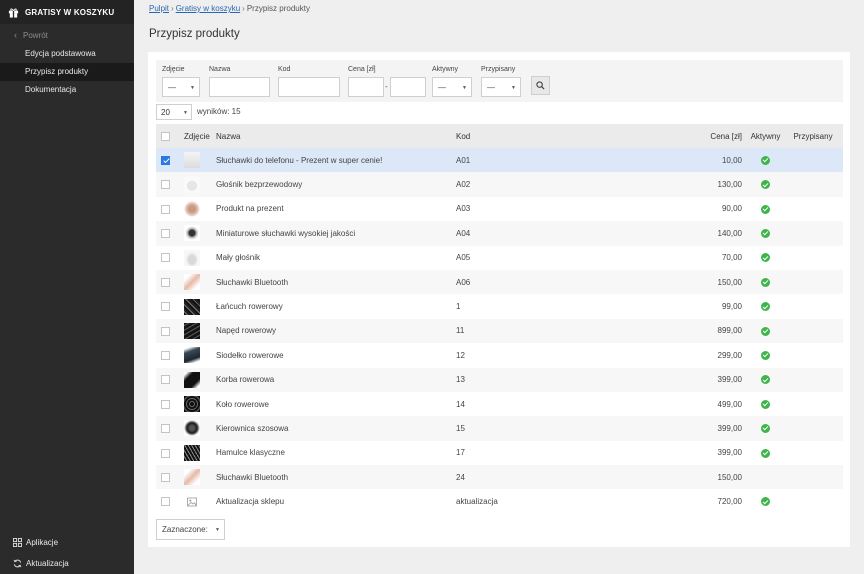  I want to click on filter-price-from-input, so click(366, 87).